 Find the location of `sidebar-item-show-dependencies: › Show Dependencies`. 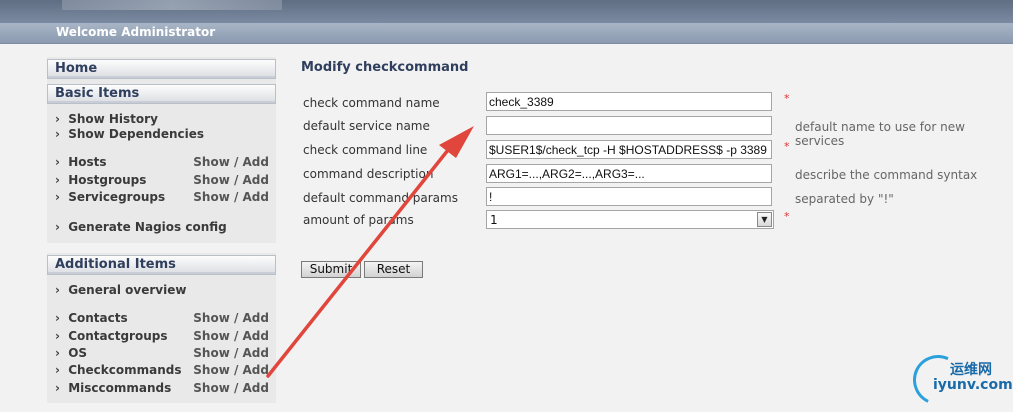

sidebar-item-show-dependencies: › Show Dependencies is located at coordinates (162, 134).